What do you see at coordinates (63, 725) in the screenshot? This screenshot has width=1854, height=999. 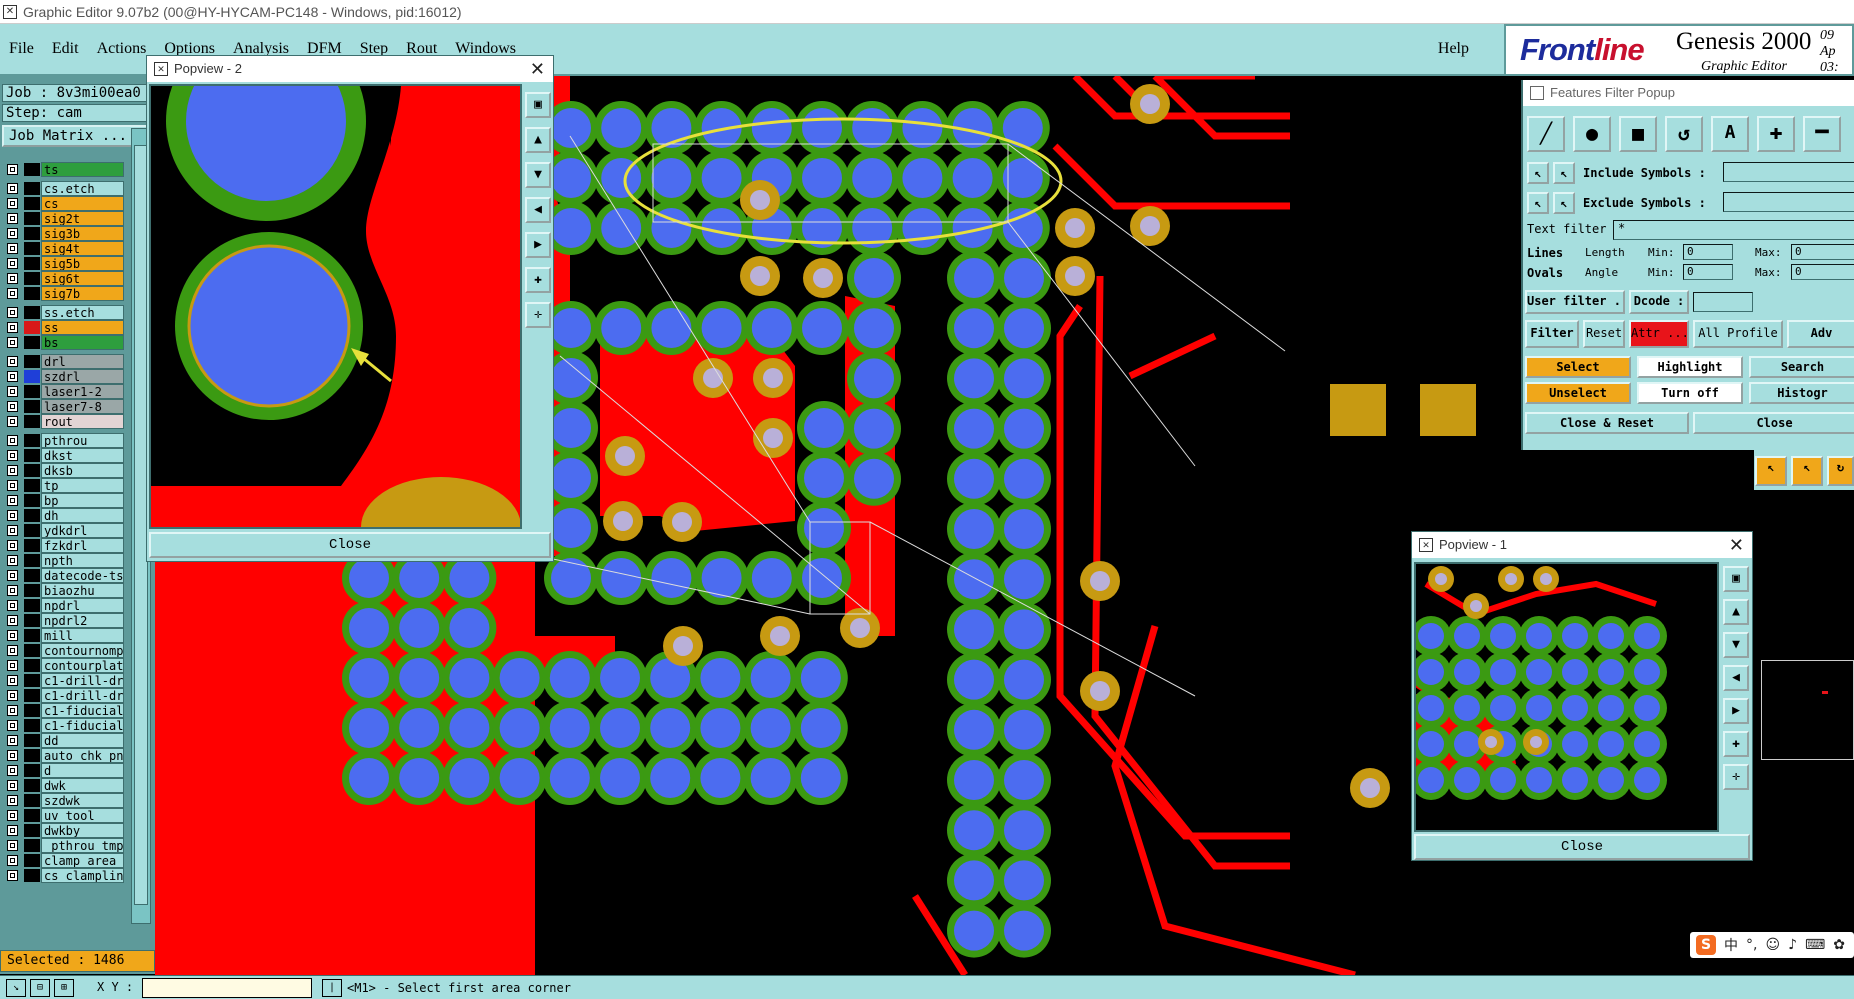 I see `layer-row: c1-fiducial-` at bounding box center [63, 725].